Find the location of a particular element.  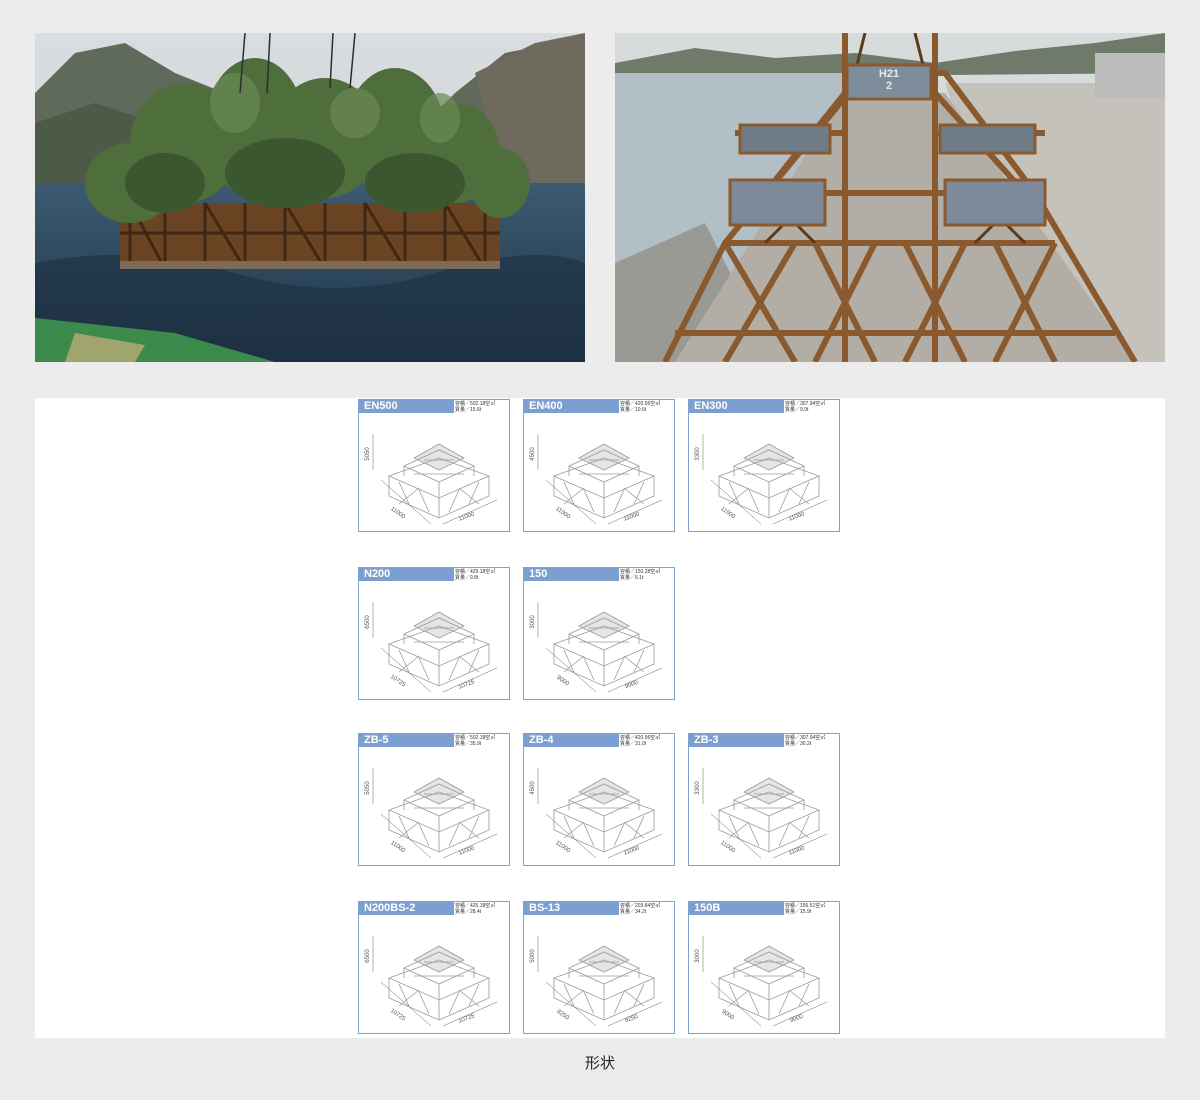

product-specs: 容積／502.18空㎥ 質量／35.9t is located at coordinates (482, 741).